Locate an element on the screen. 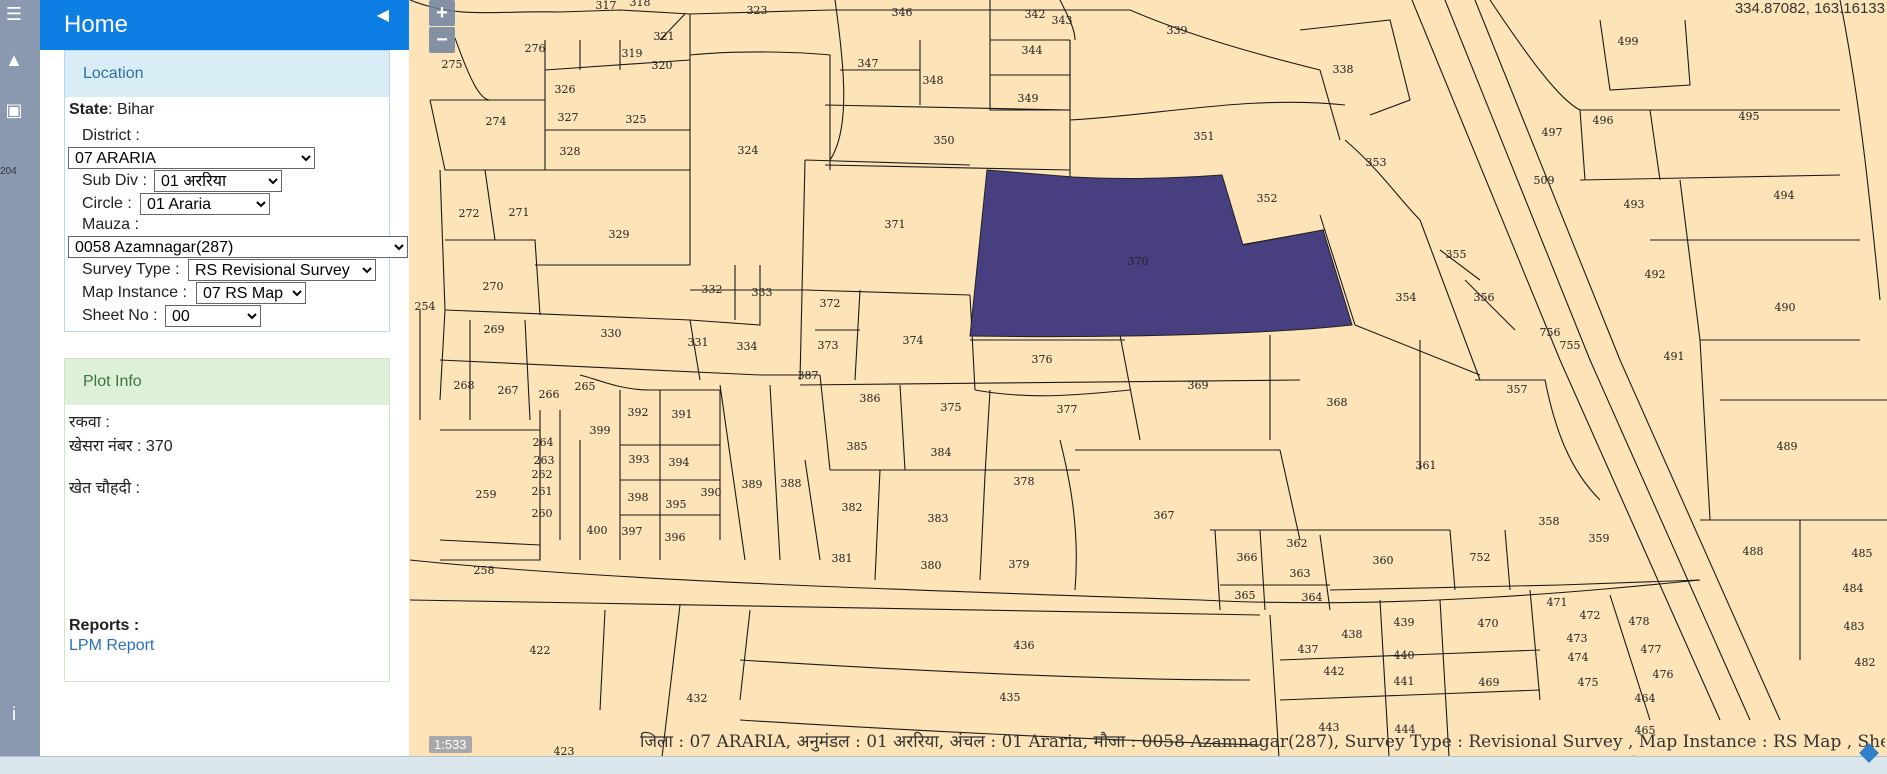 The width and height of the screenshot is (1887, 774). plot-label-327: 327 is located at coordinates (568, 117).